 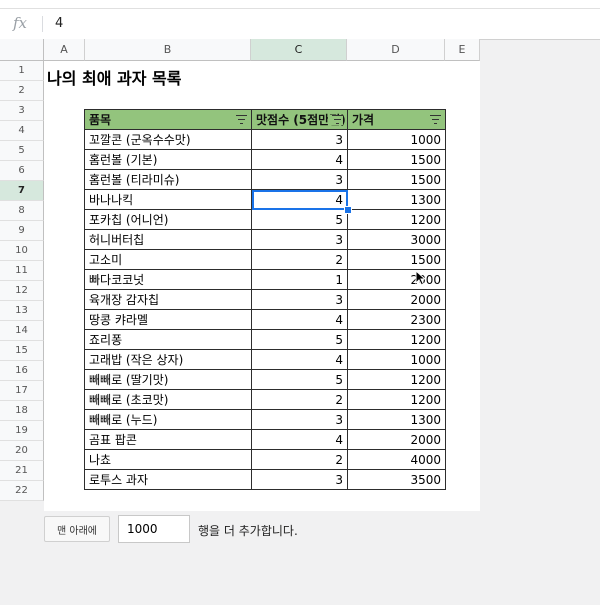 What do you see at coordinates (396, 459) in the screenshot?
I see `cell-price: 4000` at bounding box center [396, 459].